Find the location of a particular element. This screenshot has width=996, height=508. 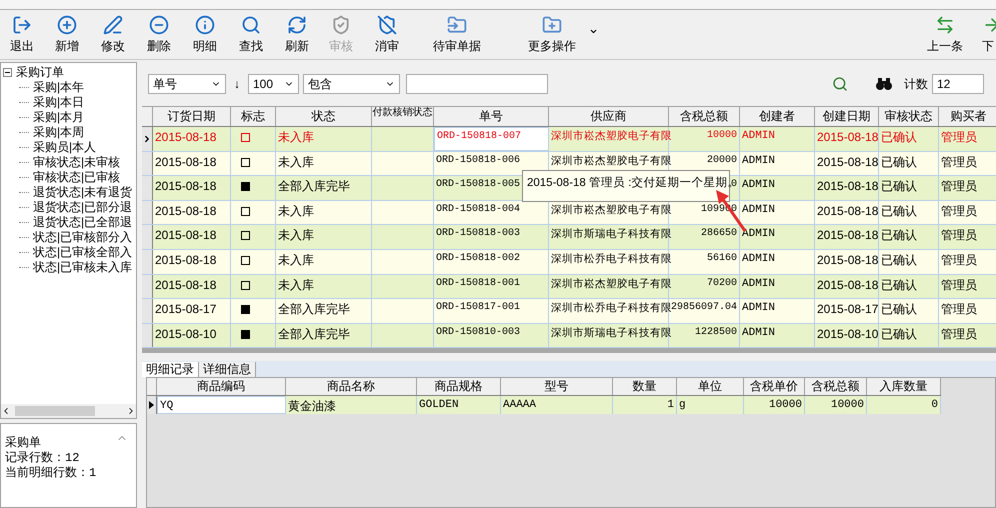

table-cell: ORD-150818-002 is located at coordinates (491, 262).